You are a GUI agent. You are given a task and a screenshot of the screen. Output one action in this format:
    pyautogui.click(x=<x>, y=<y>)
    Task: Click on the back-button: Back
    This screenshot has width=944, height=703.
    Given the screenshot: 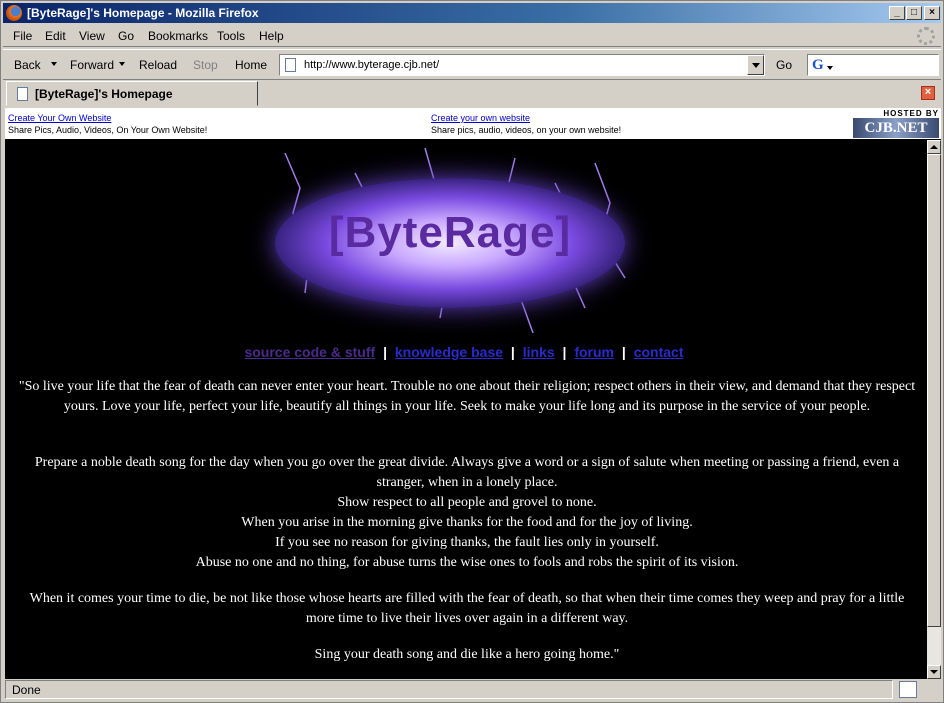 What is the action you would take?
    pyautogui.click(x=27, y=65)
    